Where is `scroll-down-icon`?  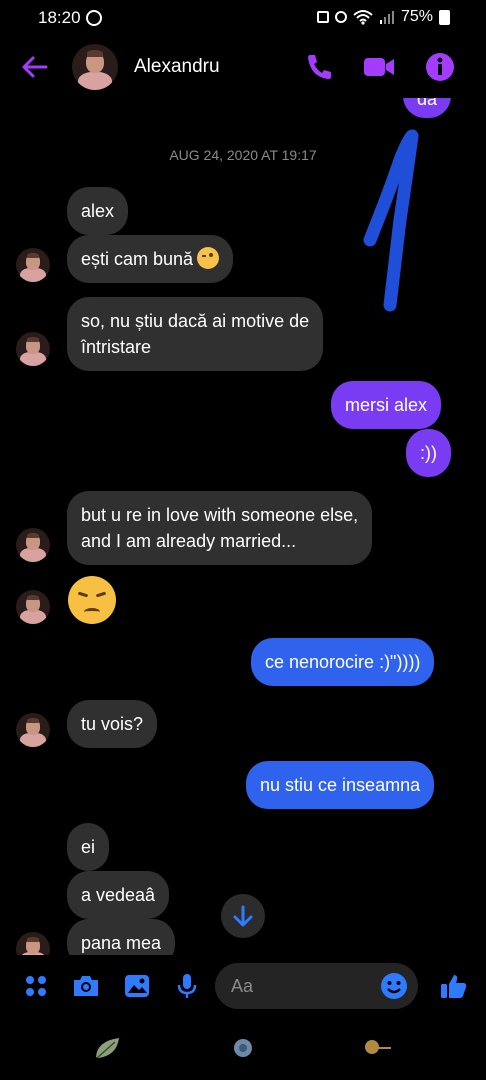
scroll-down-icon is located at coordinates (243, 916).